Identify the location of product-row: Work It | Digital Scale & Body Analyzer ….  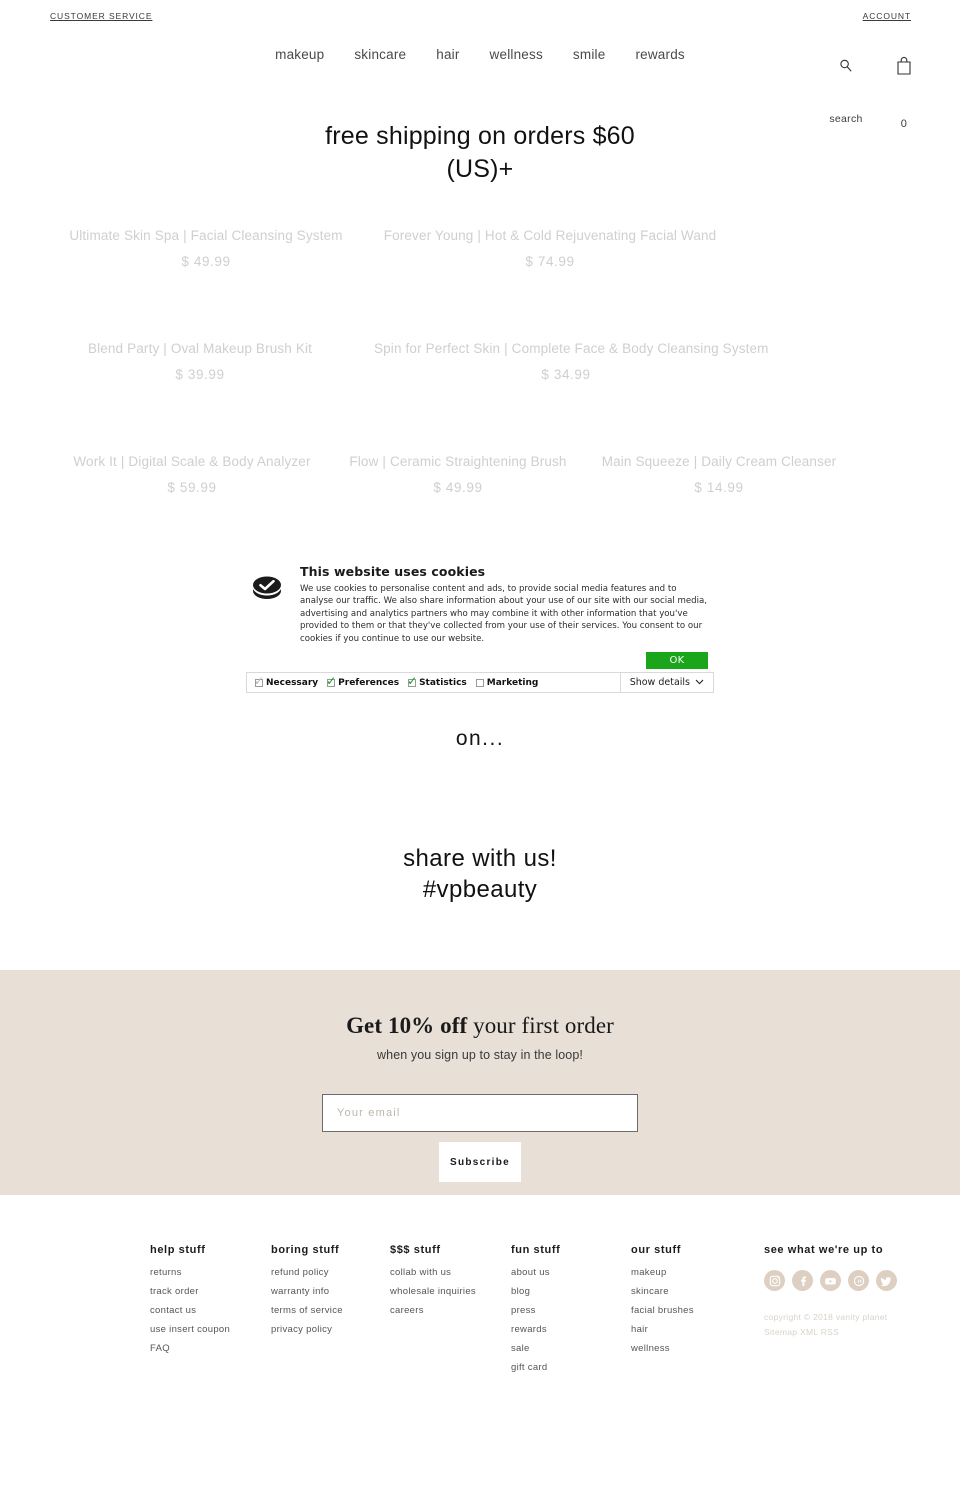
(480, 477).